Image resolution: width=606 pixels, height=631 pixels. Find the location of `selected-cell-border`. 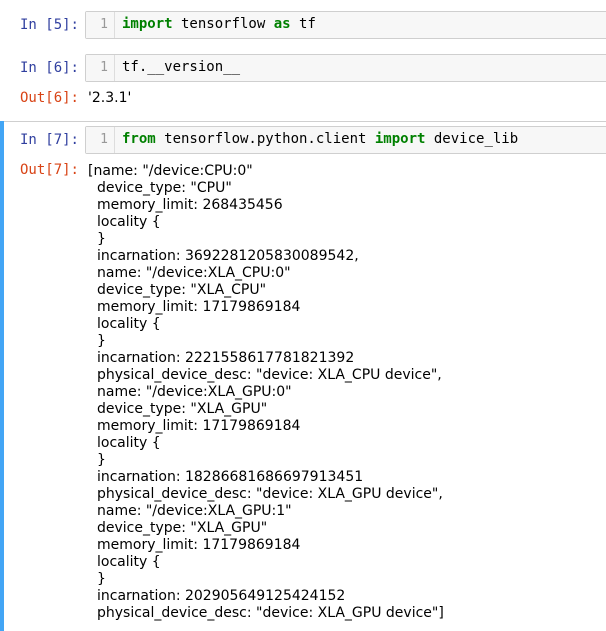

selected-cell-border is located at coordinates (305, 121).